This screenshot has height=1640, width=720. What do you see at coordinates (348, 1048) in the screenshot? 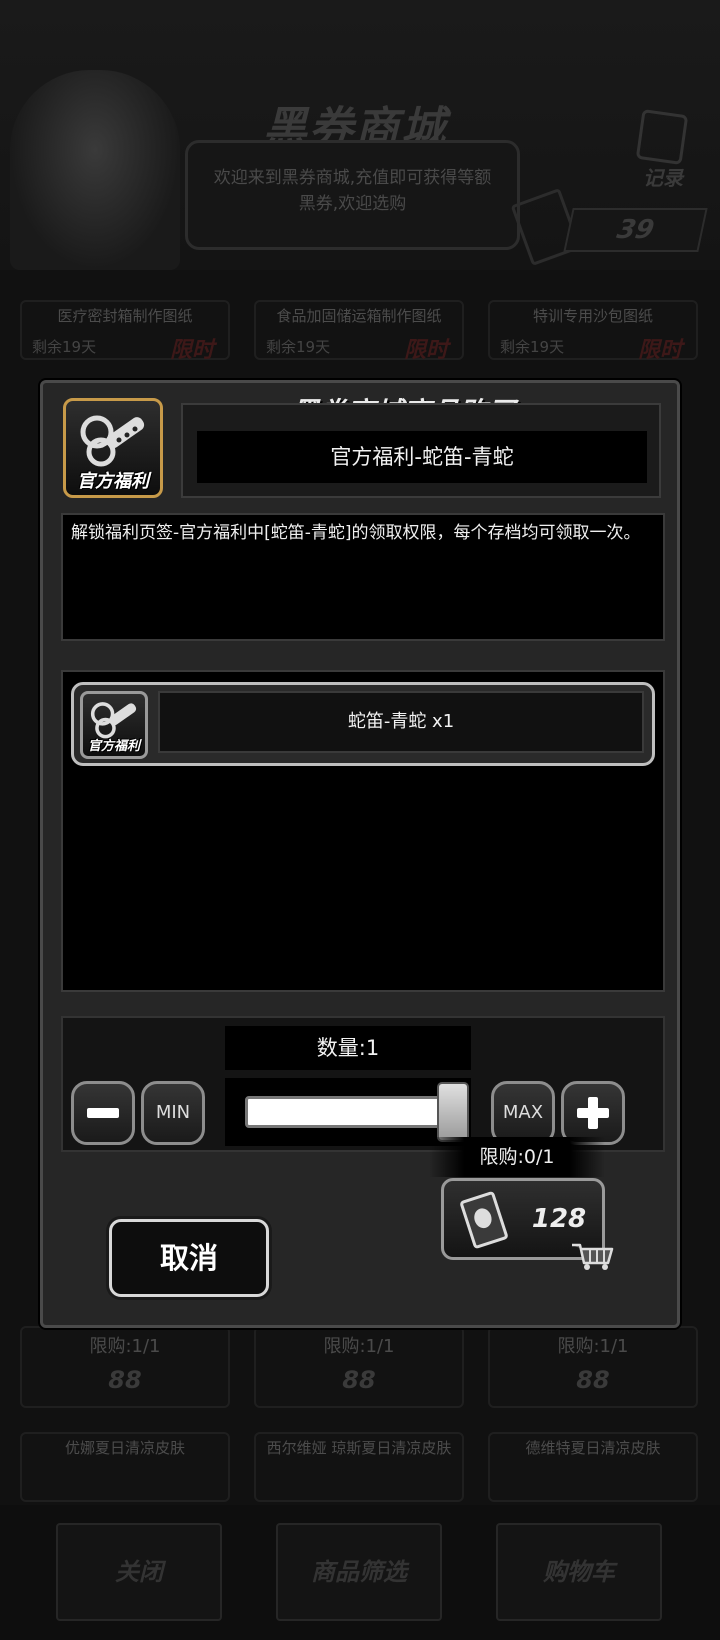
I see `quantity-label: 数量:1` at bounding box center [348, 1048].